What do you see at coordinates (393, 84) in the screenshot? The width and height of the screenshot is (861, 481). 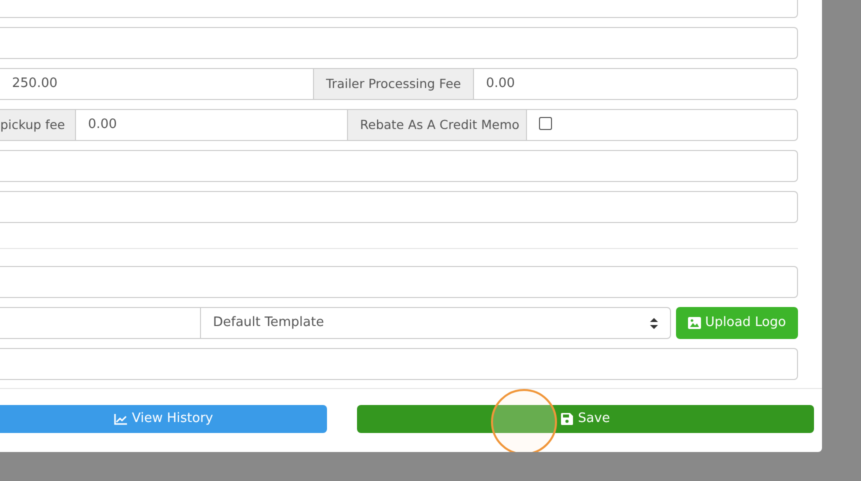 I see `field-label: Trailer Processing Fee` at bounding box center [393, 84].